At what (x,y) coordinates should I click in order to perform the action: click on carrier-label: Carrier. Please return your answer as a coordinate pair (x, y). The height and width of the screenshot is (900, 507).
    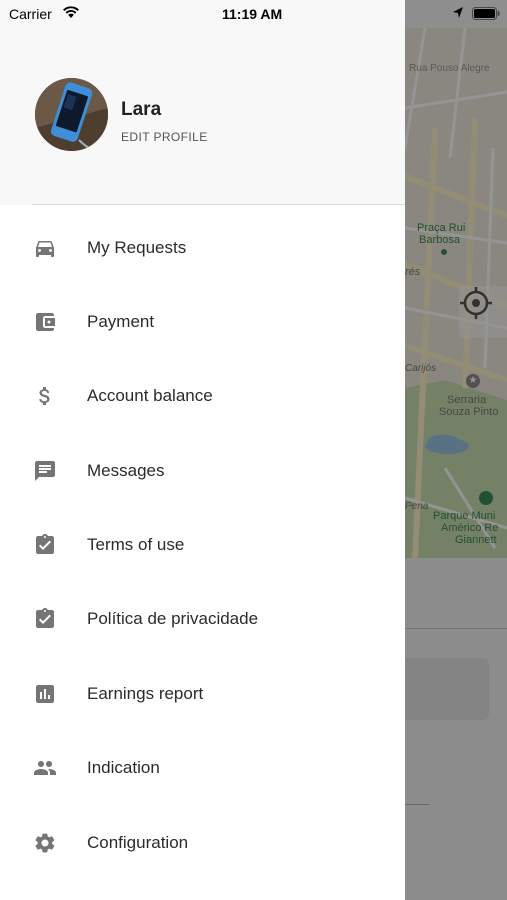
    Looking at the image, I should click on (30, 14).